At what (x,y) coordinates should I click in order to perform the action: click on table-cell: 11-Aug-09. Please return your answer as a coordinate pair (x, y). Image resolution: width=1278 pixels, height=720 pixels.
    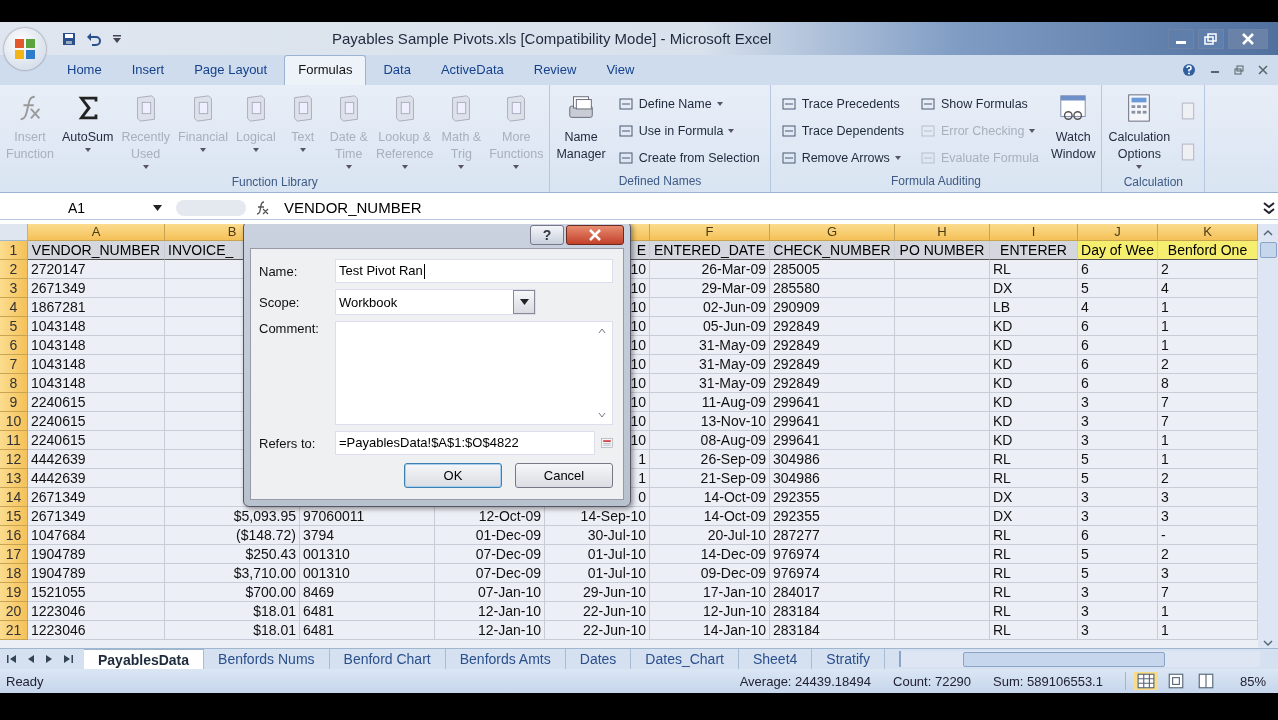
    Looking at the image, I should click on (710, 402).